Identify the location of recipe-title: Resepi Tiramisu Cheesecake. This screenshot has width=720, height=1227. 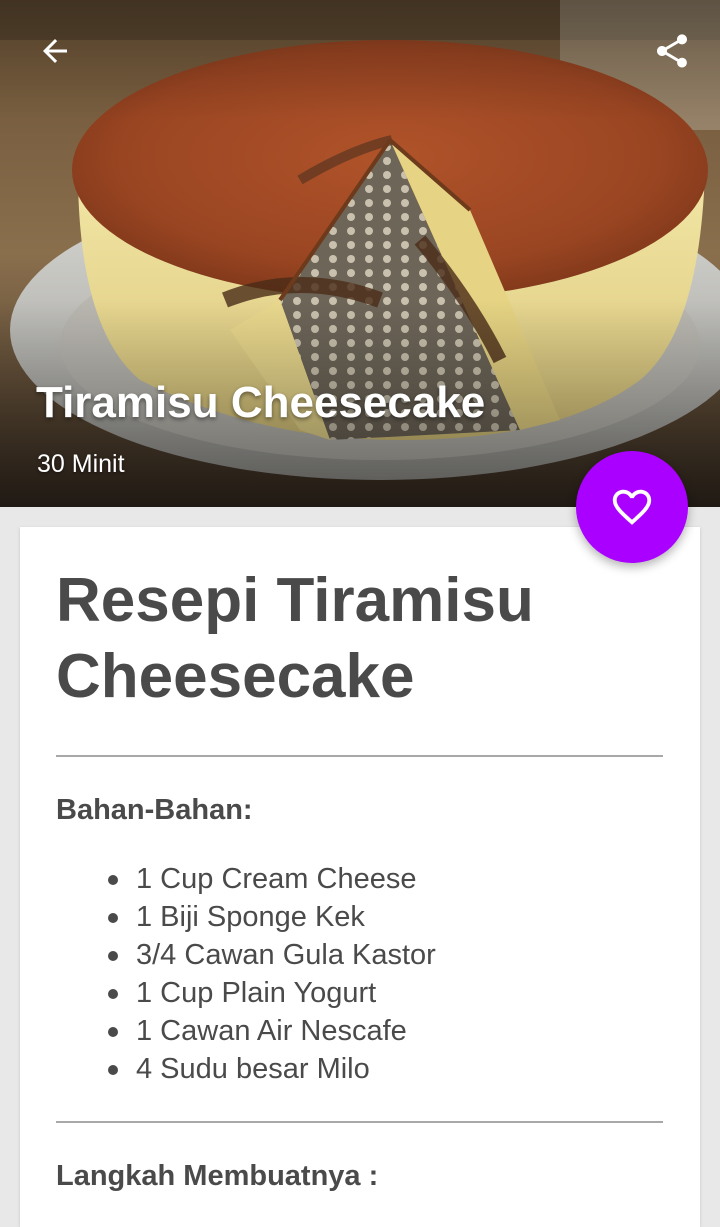
(295, 638).